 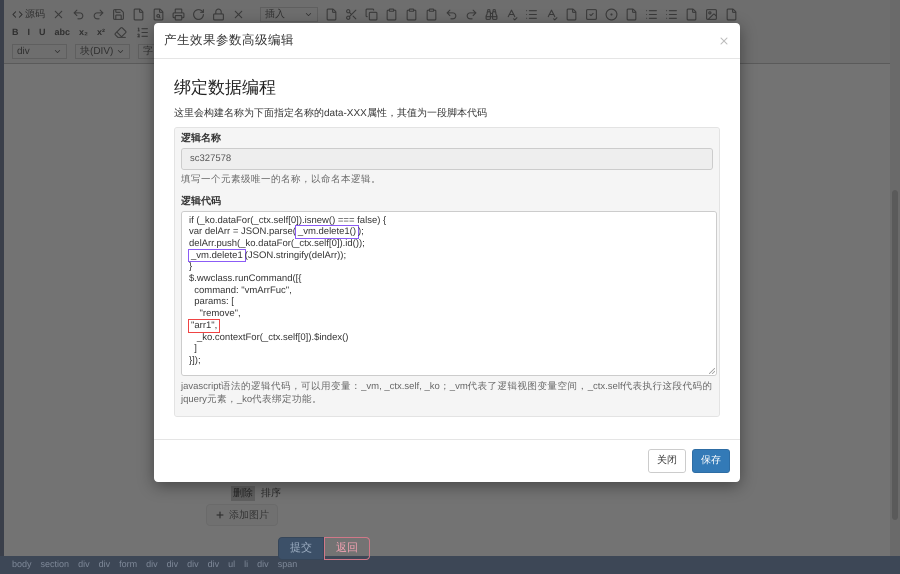 What do you see at coordinates (711, 14) in the screenshot?
I see `image-icon` at bounding box center [711, 14].